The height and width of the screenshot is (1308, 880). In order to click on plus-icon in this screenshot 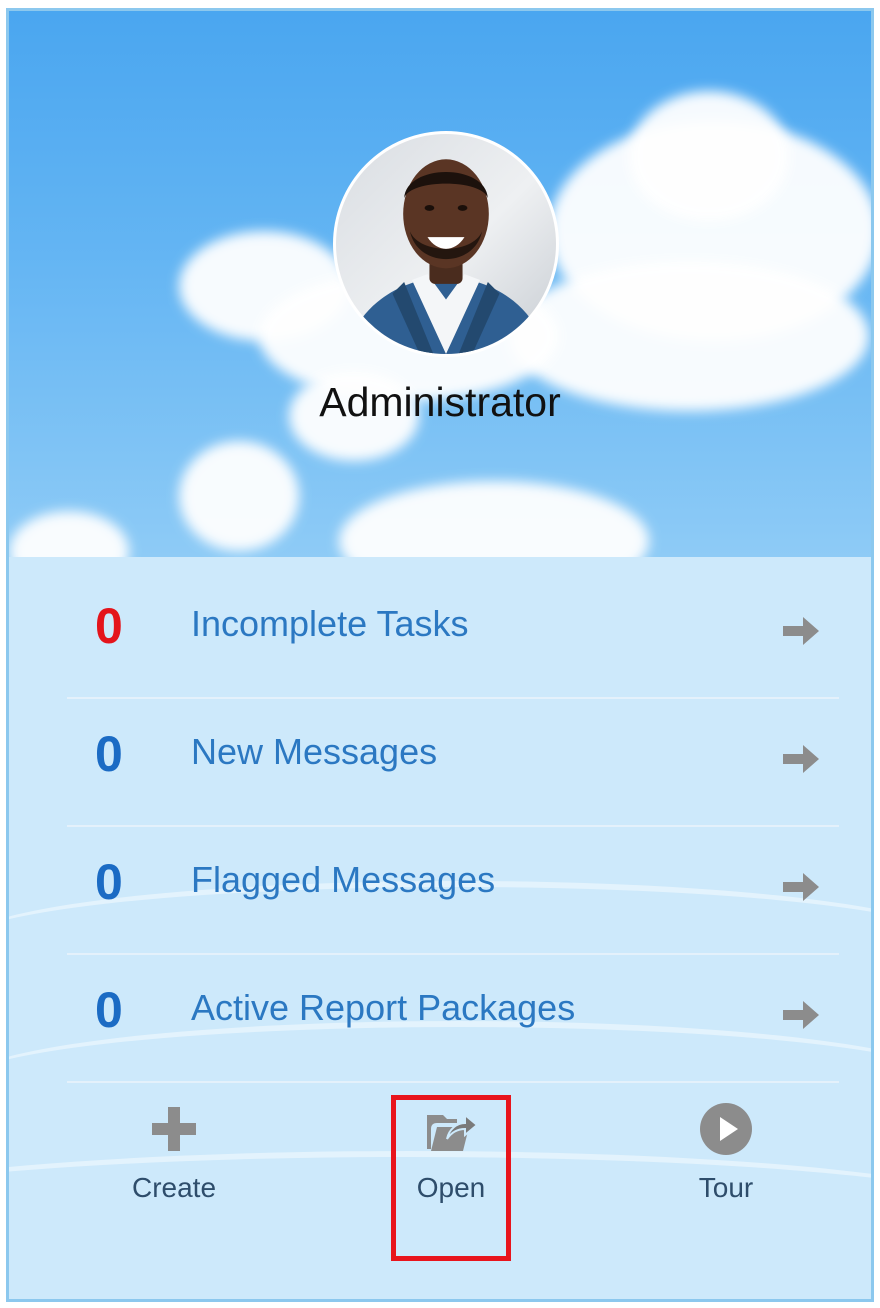, I will do `click(174, 1129)`.